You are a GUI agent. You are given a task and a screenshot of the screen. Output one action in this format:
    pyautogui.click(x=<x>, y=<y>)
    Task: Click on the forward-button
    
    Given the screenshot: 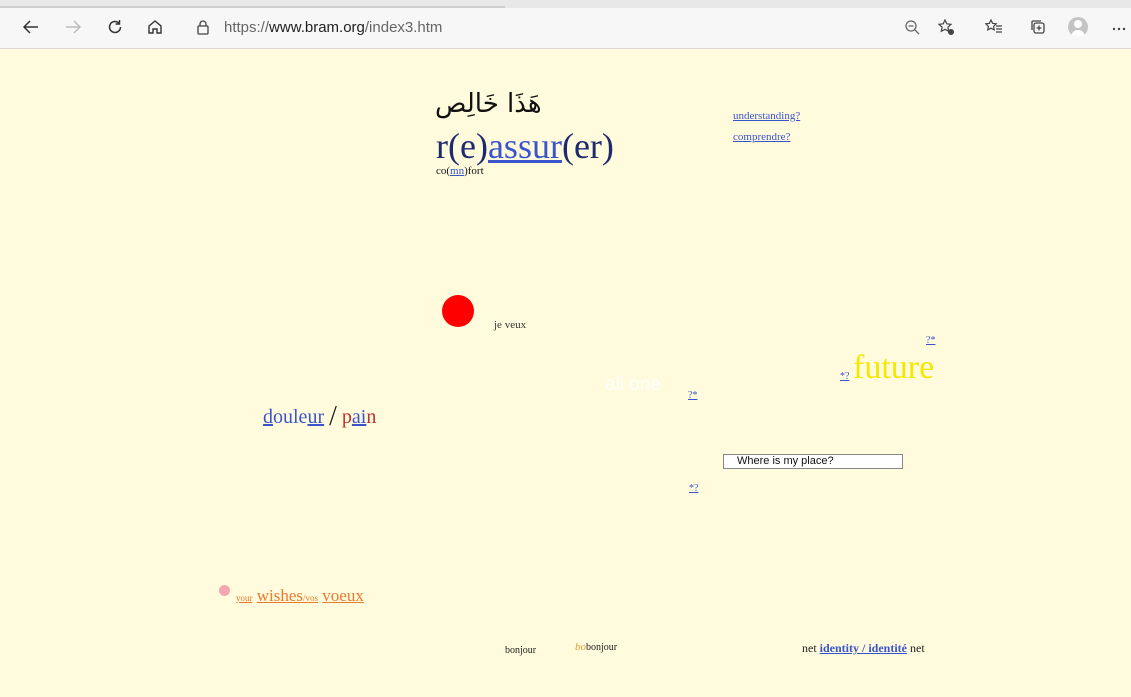 What is the action you would take?
    pyautogui.click(x=73, y=27)
    